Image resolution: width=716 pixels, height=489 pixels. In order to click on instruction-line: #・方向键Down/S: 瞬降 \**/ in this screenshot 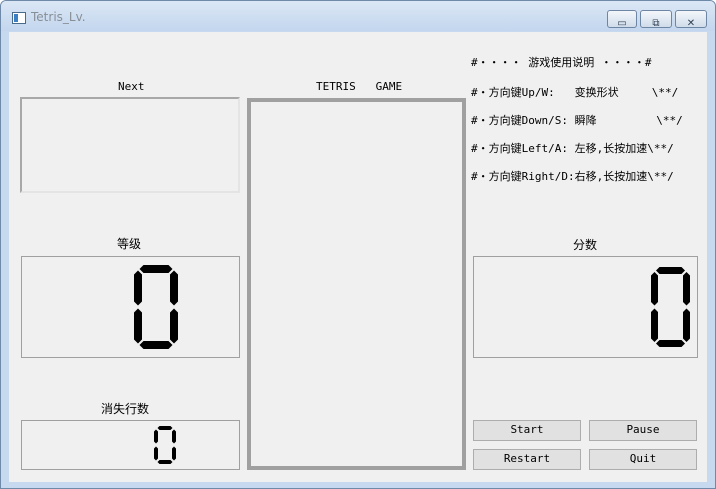, I will do `click(577, 120)`.